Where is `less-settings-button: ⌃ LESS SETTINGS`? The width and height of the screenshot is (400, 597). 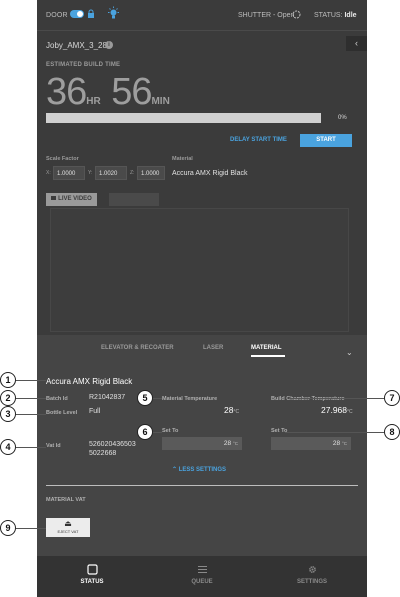 less-settings-button: ⌃ LESS SETTINGS is located at coordinates (199, 469).